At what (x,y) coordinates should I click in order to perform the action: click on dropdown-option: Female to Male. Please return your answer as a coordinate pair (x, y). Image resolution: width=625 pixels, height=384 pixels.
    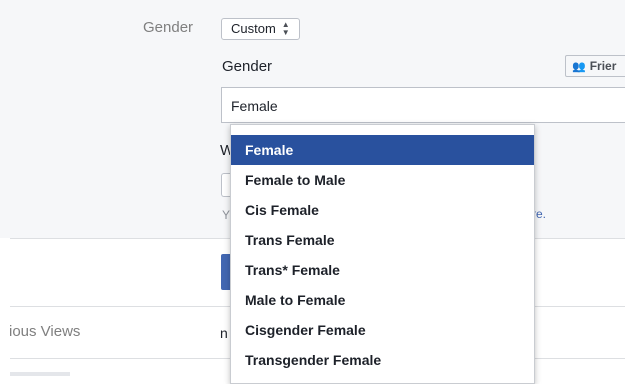
    Looking at the image, I should click on (382, 180).